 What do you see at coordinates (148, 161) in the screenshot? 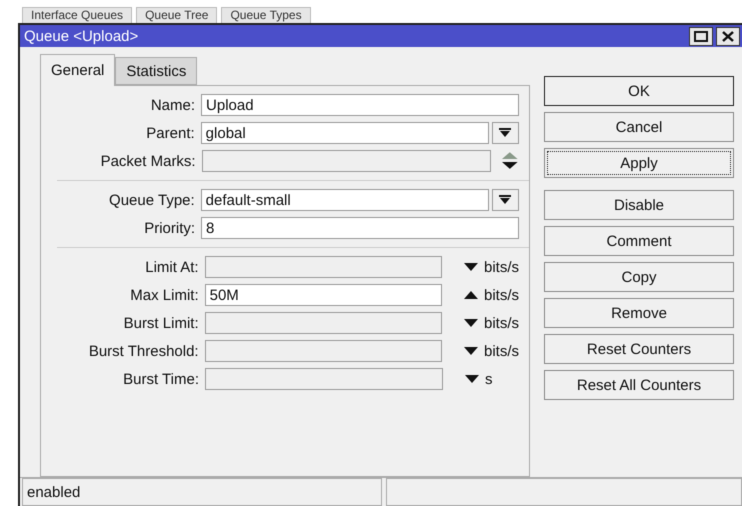
I see `field-label: Packet Marks:` at bounding box center [148, 161].